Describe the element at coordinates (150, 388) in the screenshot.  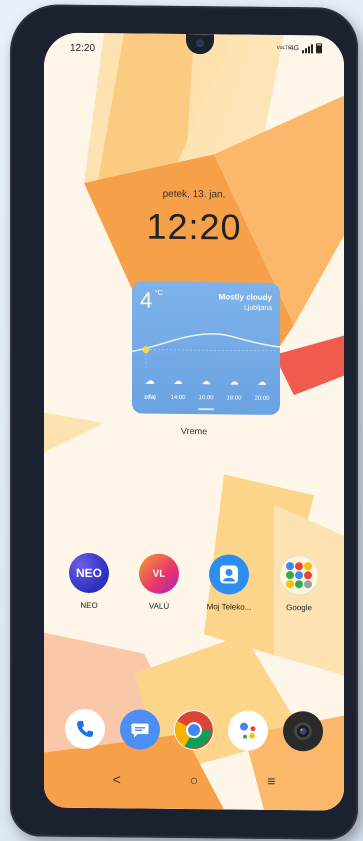
I see `hour-item: ☁ zdaj` at that location.